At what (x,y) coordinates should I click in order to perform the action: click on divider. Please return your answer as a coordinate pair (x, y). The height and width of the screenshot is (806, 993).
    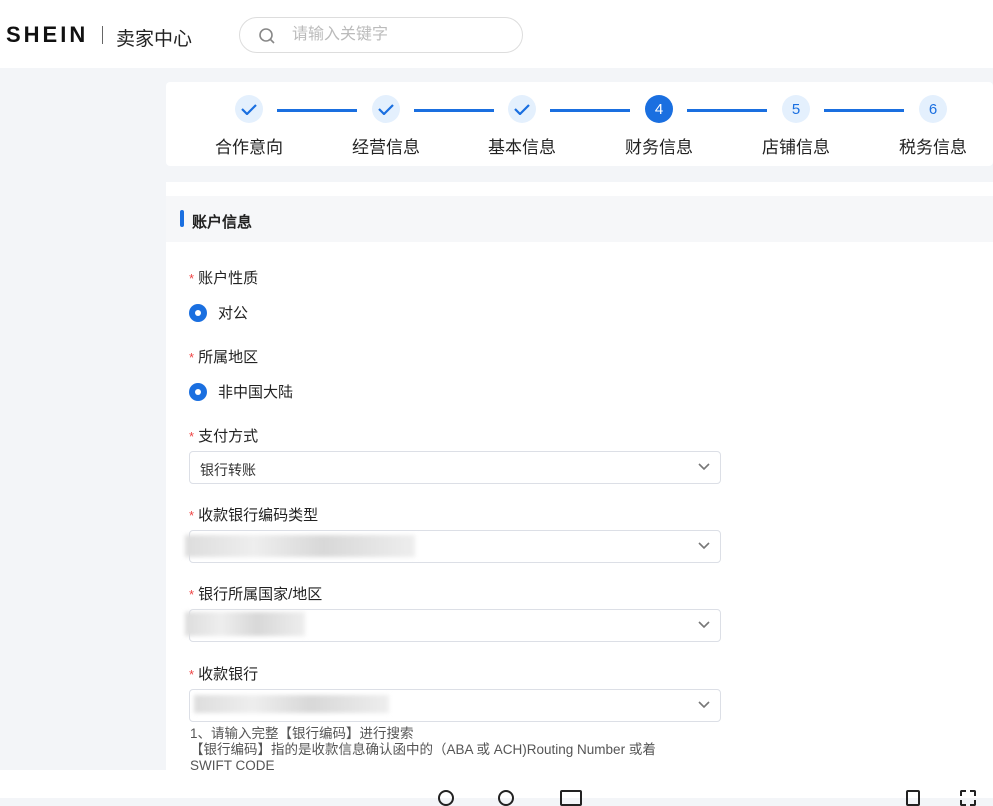
    Looking at the image, I should click on (102, 35).